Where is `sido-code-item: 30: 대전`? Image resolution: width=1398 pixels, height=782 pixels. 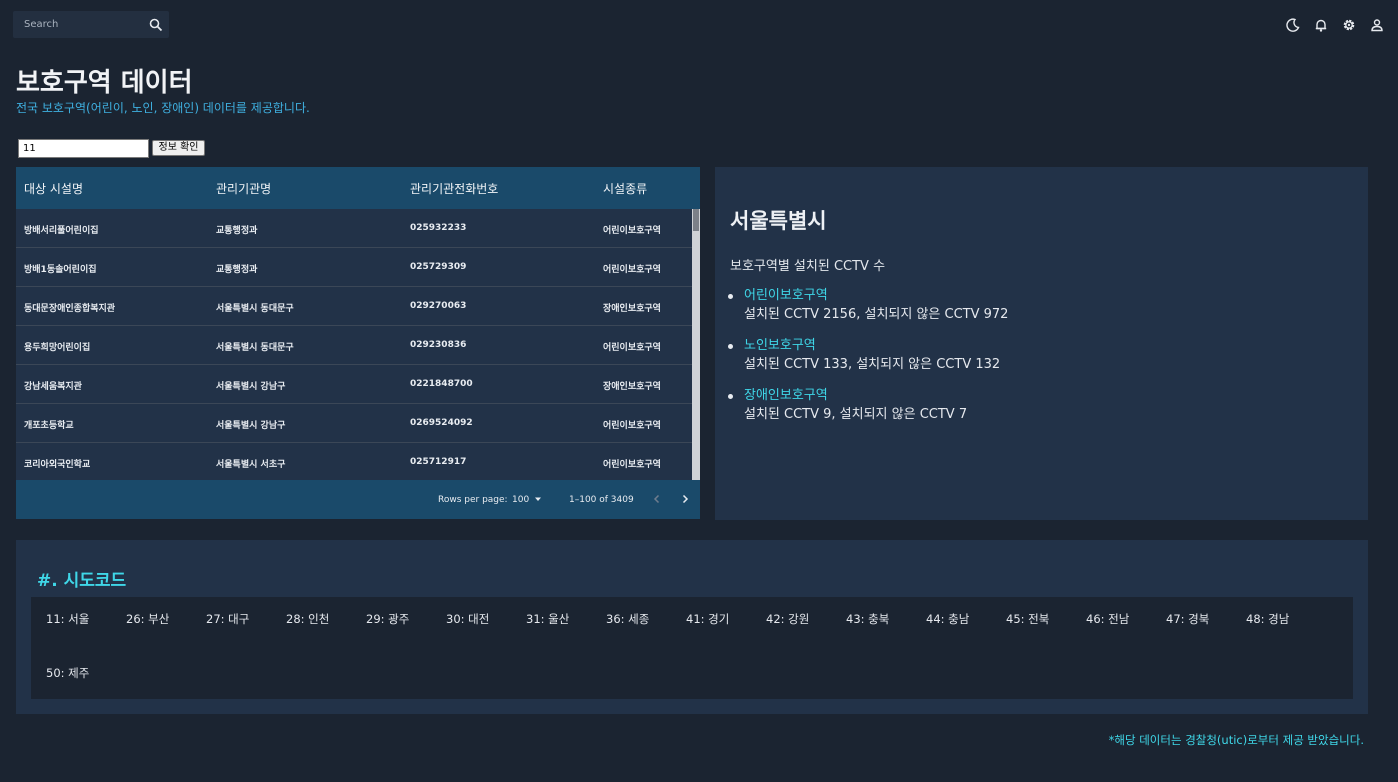
sido-code-item: 30: 대전 is located at coordinates (468, 619).